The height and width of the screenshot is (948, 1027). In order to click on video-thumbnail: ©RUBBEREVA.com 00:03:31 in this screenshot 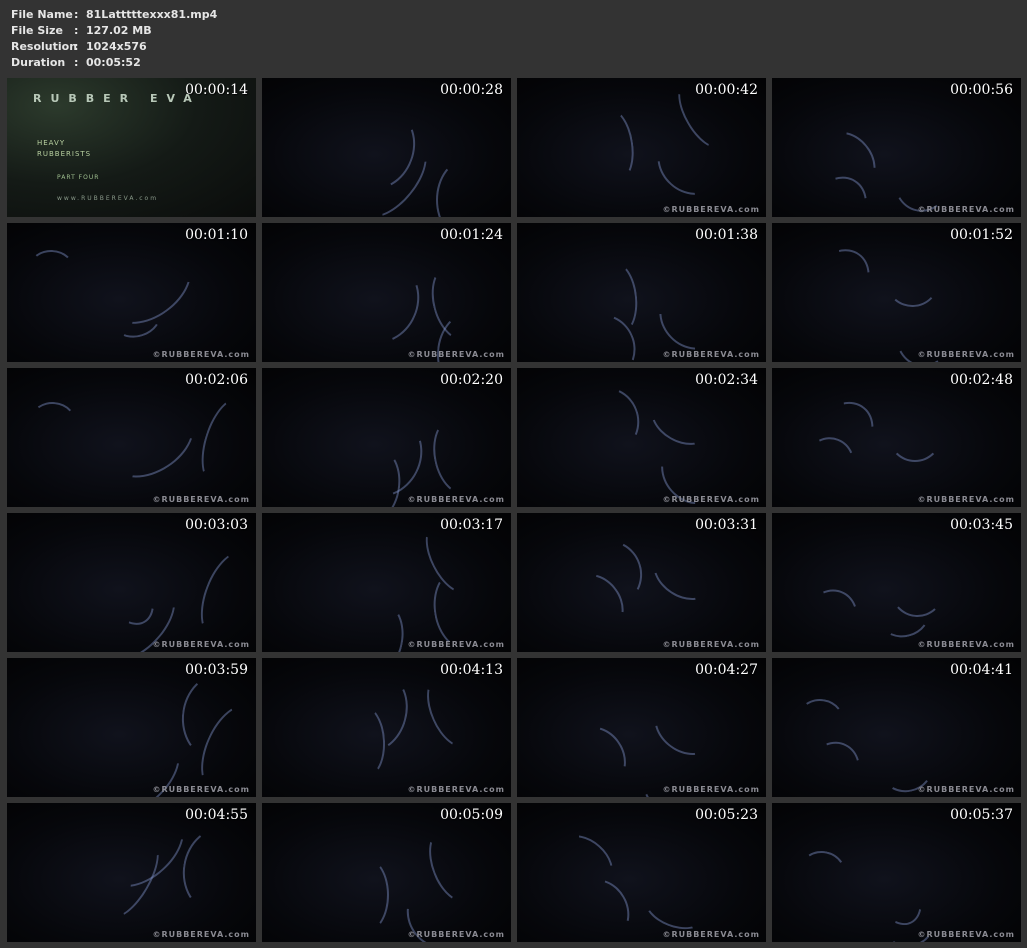, I will do `click(641, 582)`.